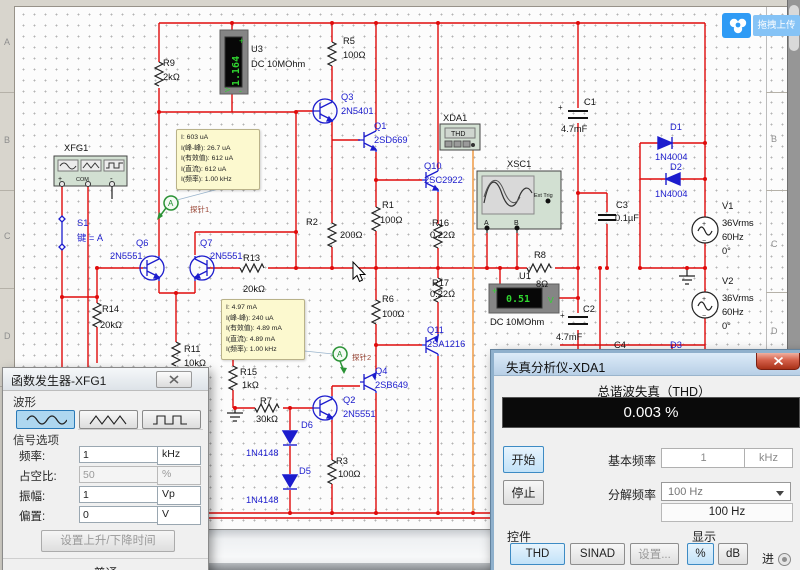  I want to click on source-V2: +−, so click(705, 305).